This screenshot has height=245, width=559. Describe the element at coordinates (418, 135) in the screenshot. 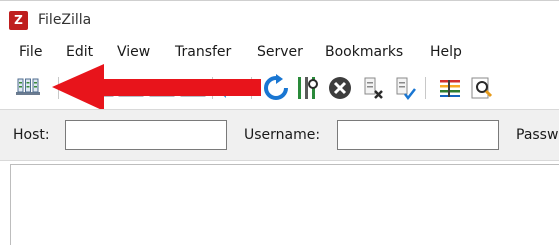

I see `username-input` at that location.